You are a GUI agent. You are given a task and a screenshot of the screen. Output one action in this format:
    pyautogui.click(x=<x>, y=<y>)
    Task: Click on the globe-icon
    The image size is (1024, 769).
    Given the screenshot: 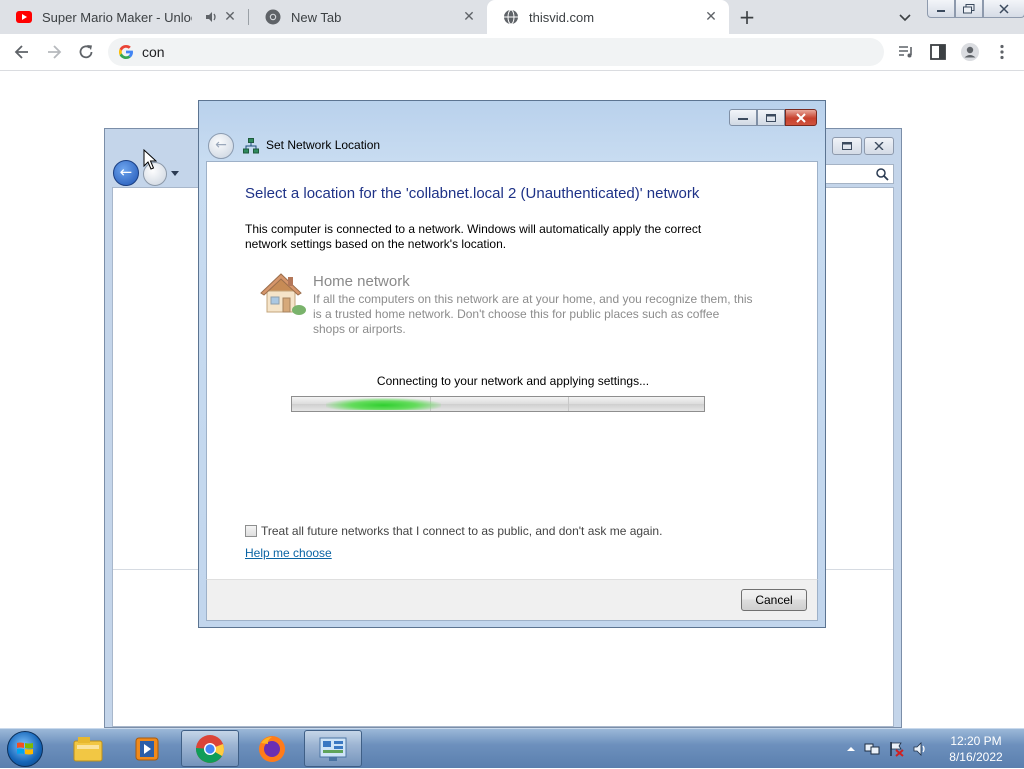 What is the action you would take?
    pyautogui.click(x=511, y=17)
    